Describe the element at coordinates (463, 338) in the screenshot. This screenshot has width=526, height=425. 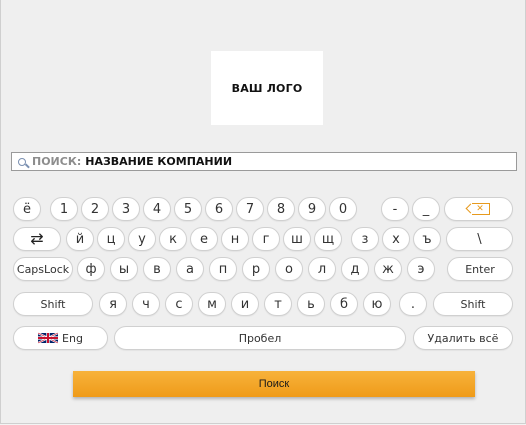
I see `clear-all-button: Удалить всё` at that location.